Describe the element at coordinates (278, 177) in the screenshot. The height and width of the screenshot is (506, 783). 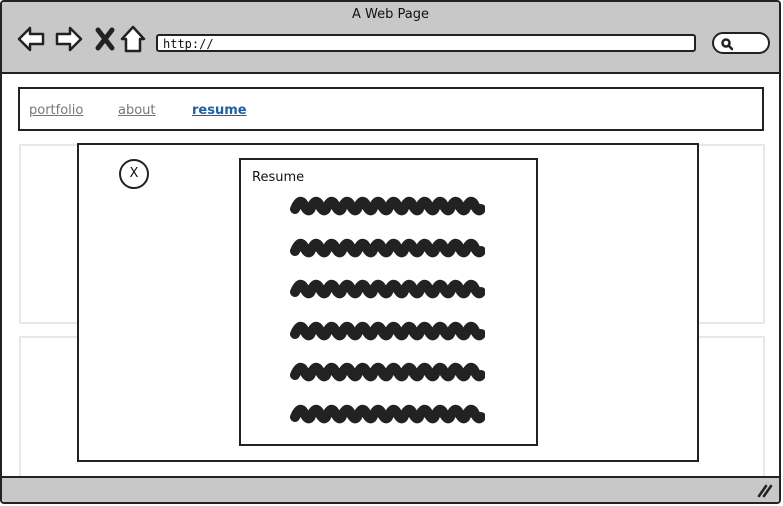
I see `resume-title: Resume` at that location.